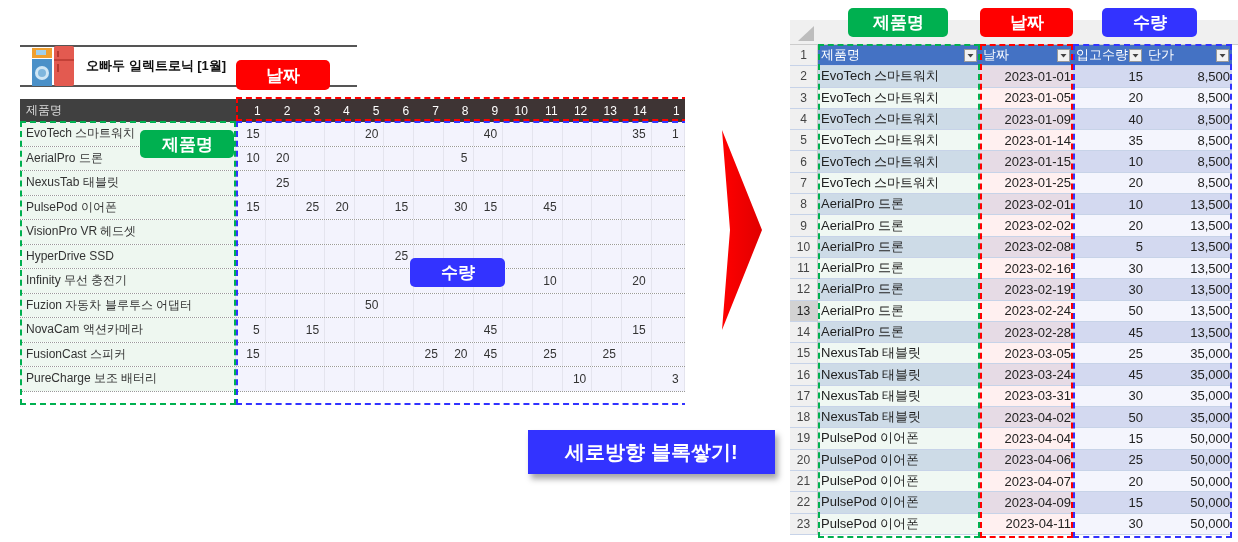 The height and width of the screenshot is (542, 1238). I want to click on row-header: 1, so click(804, 56).